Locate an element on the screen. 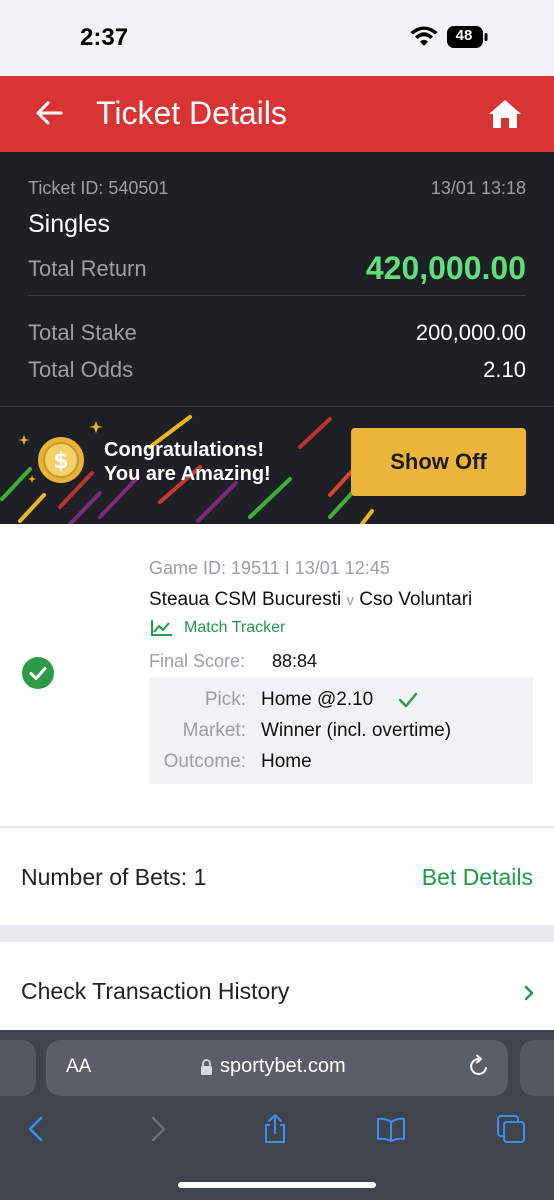 Image resolution: width=554 pixels, height=1200 pixels. match-teams: Steaua CSM Bucuresti v Cso Voluntari is located at coordinates (310, 600).